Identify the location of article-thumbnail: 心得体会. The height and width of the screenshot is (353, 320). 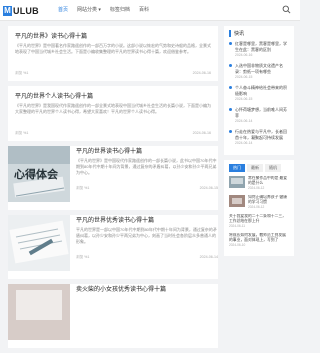
(39, 174).